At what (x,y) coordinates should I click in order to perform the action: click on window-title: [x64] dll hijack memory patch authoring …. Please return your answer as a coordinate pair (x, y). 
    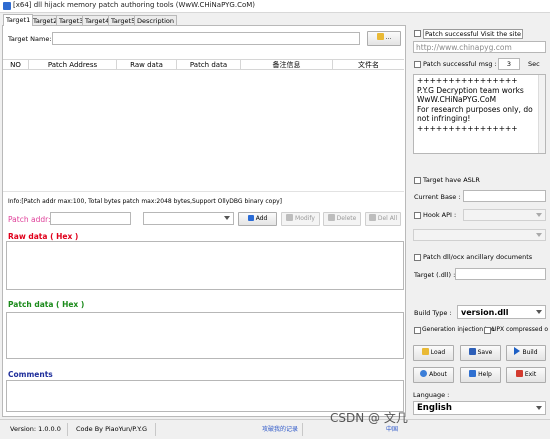
    Looking at the image, I should click on (134, 5).